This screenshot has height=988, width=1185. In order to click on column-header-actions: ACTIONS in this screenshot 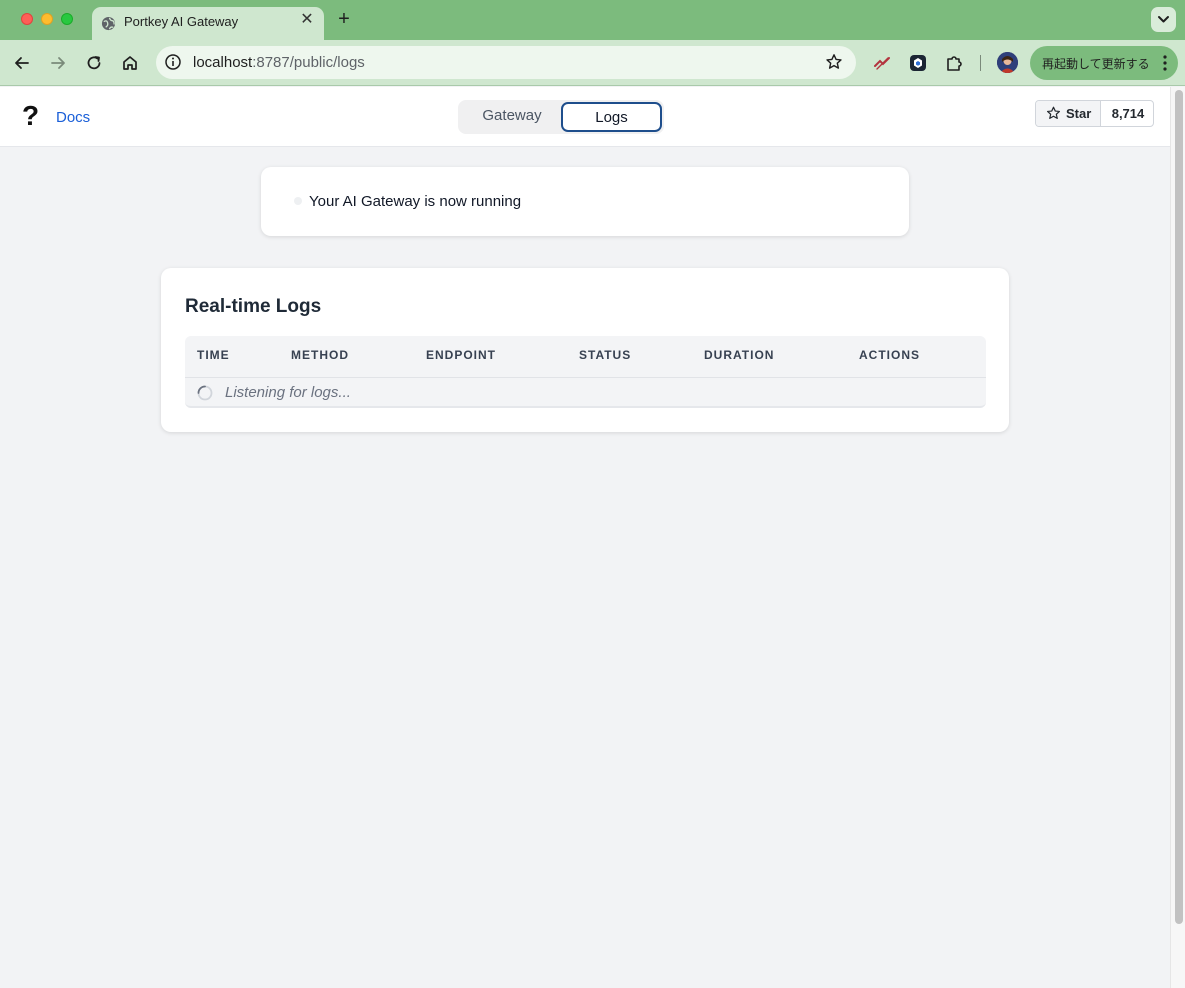, I will do `click(889, 355)`.